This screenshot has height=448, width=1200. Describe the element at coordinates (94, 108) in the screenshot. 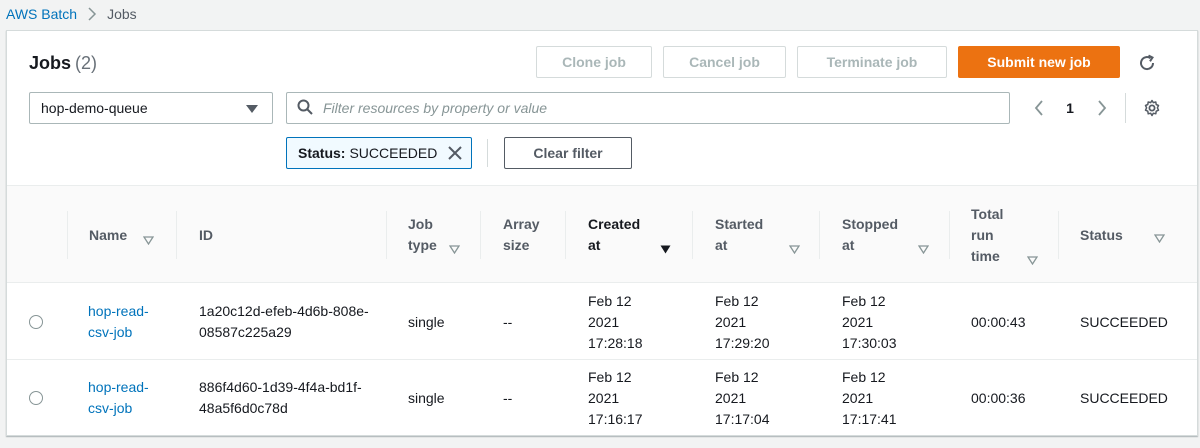

I see `job-queue-select-value: hop-demo-queue` at that location.